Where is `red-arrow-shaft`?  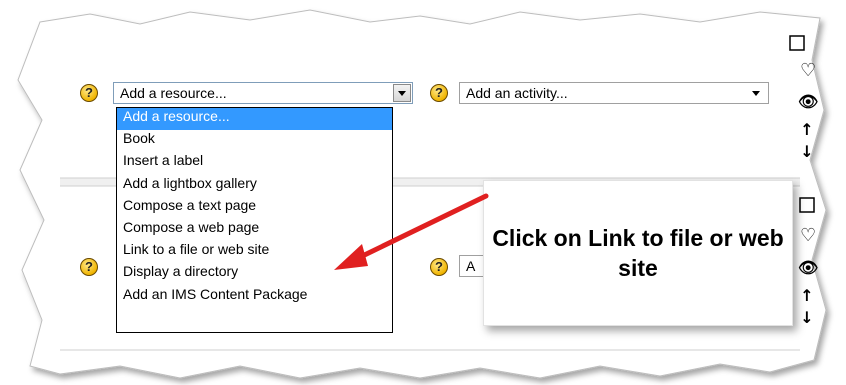 red-arrow-shaft is located at coordinates (418, 229).